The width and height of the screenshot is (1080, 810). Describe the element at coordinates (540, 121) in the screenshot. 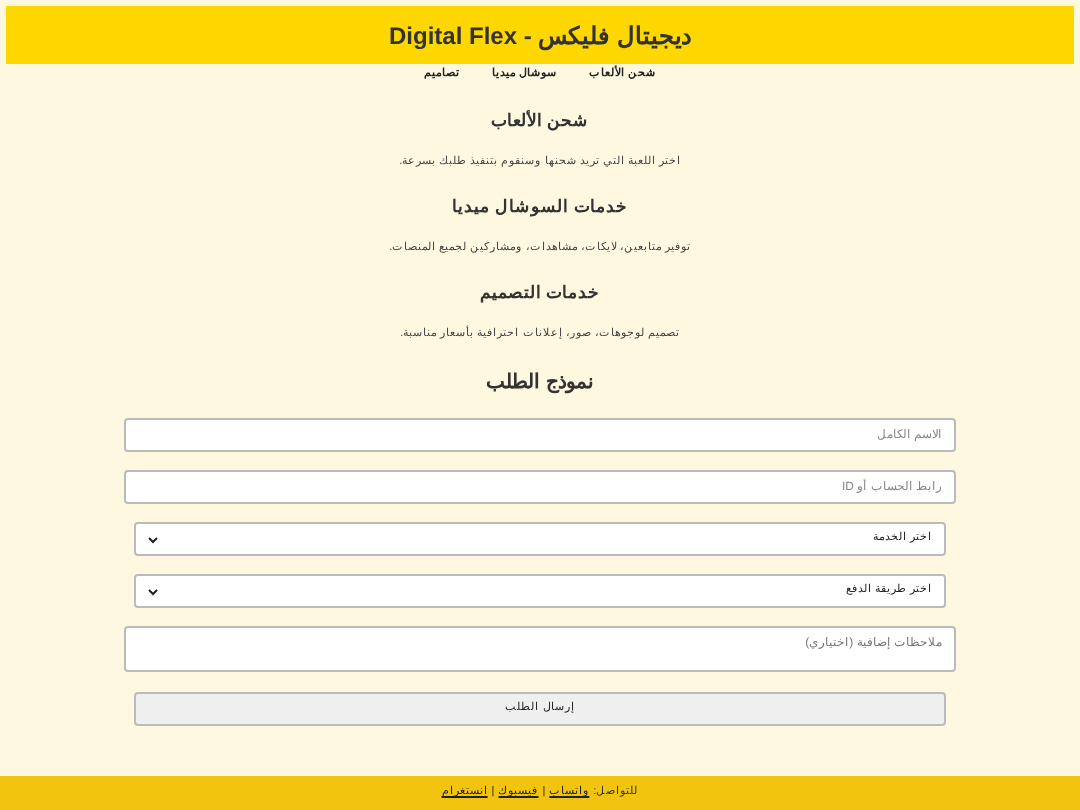

I see `section-heading: شحن الألعاب` at that location.